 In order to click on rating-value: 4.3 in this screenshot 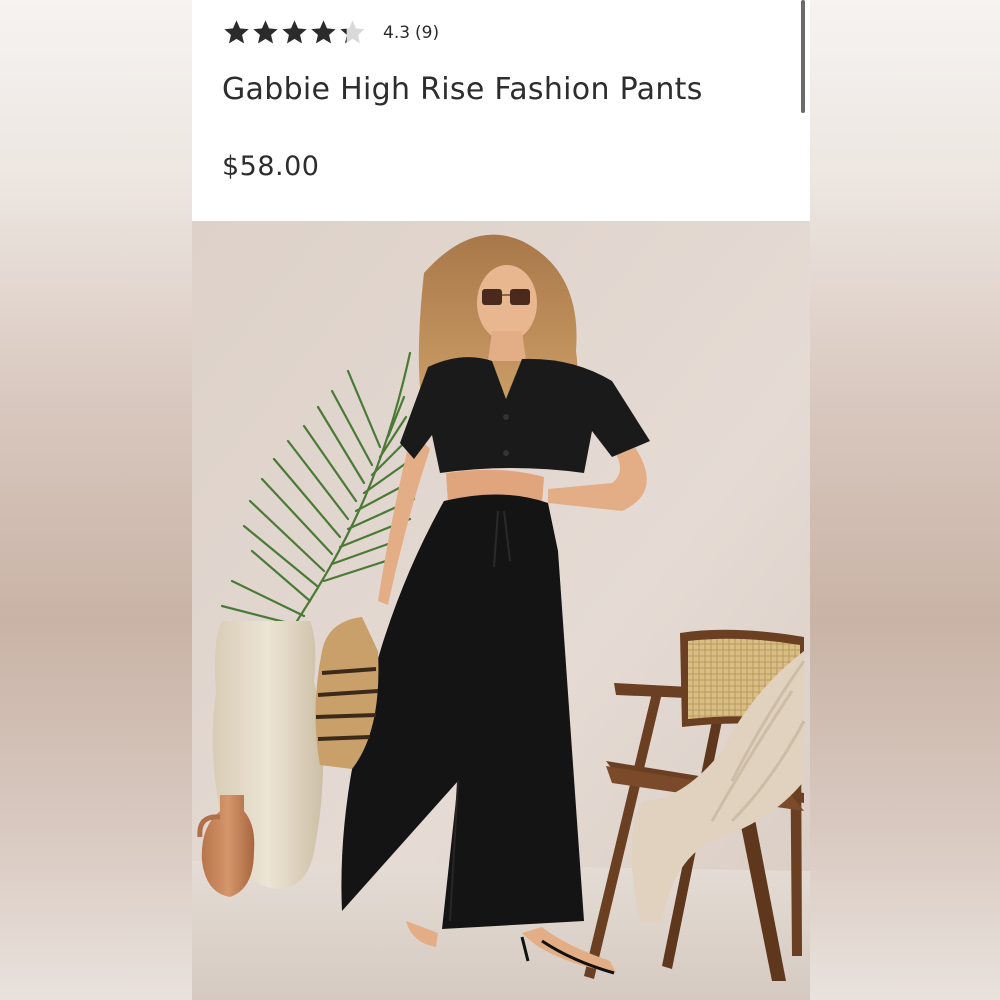, I will do `click(397, 32)`.